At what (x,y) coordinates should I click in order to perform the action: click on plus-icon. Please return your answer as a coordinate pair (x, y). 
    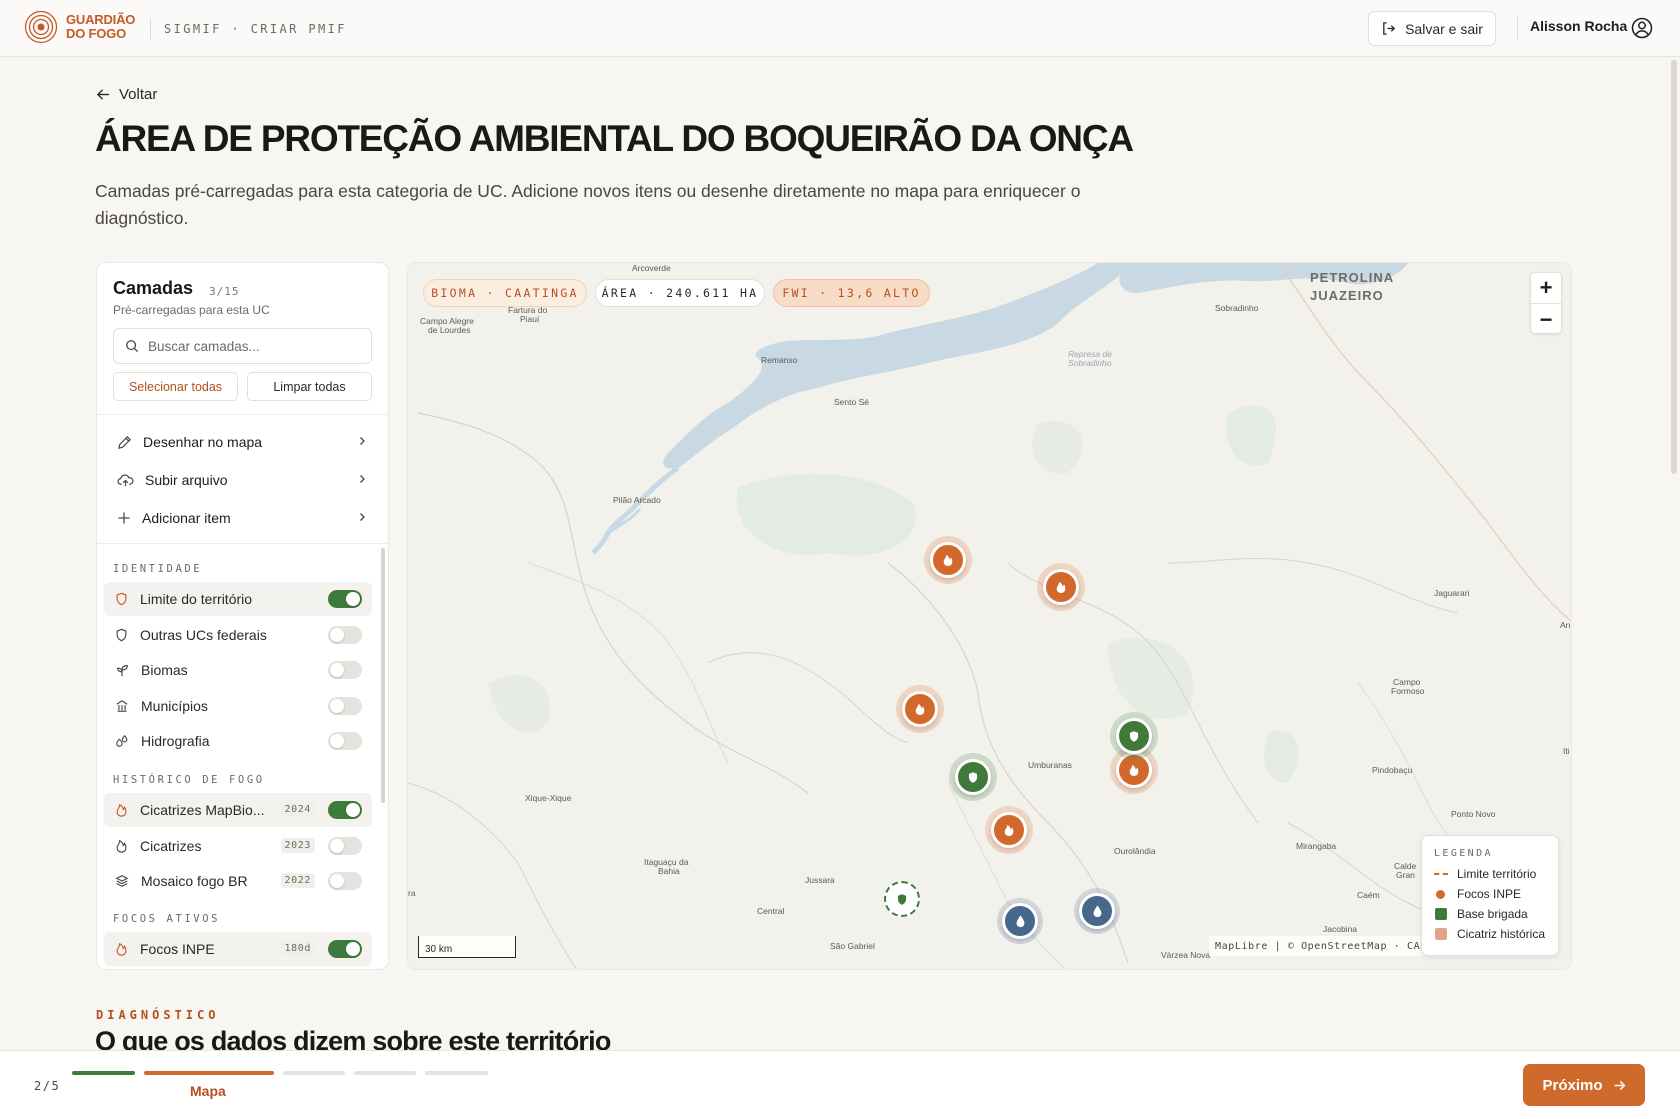
    Looking at the image, I should click on (124, 518).